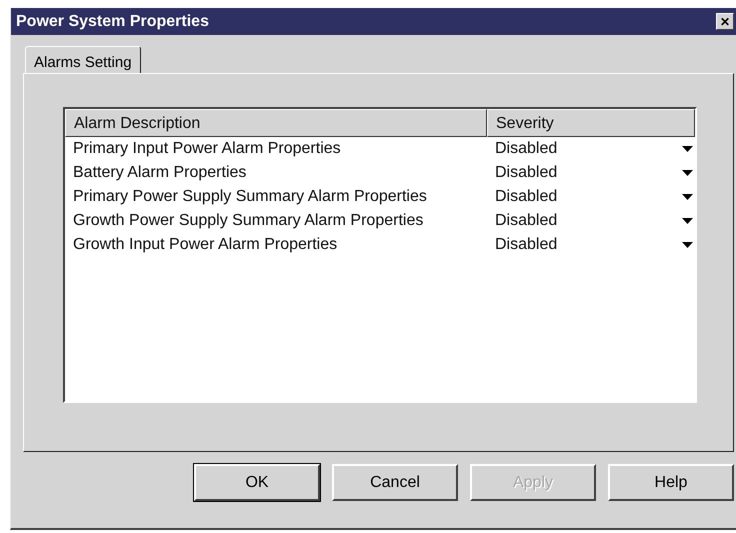 This screenshot has width=736, height=533. I want to click on table-cell-text: Primary Input Power Alarm Properties, so click(207, 149).